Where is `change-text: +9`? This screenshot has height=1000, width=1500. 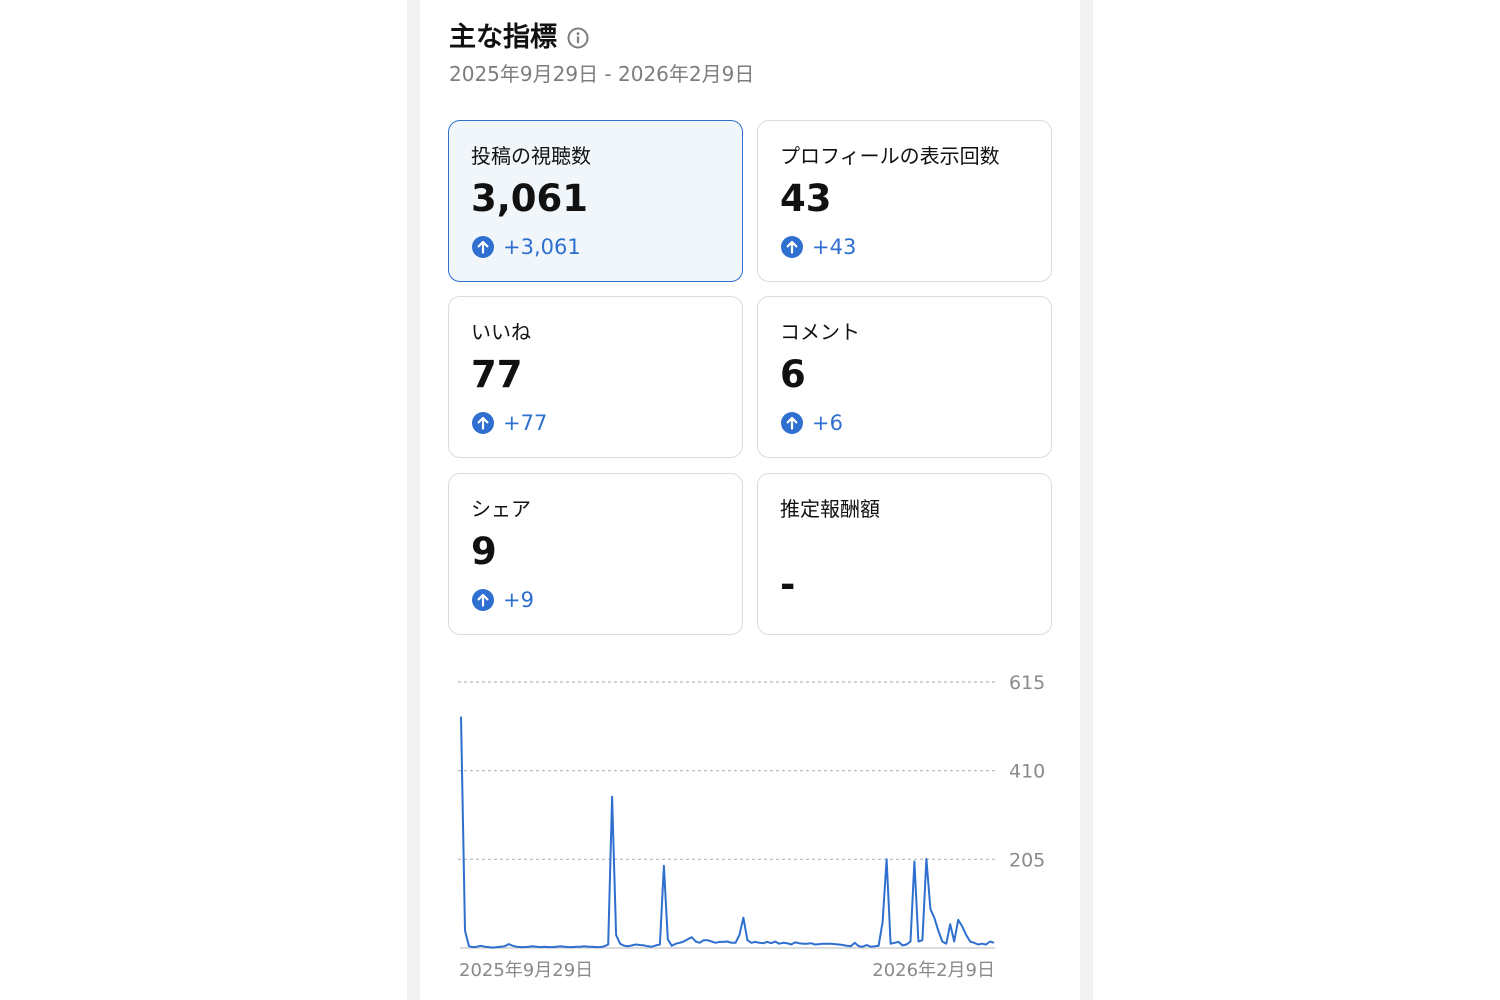
change-text: +9 is located at coordinates (518, 600).